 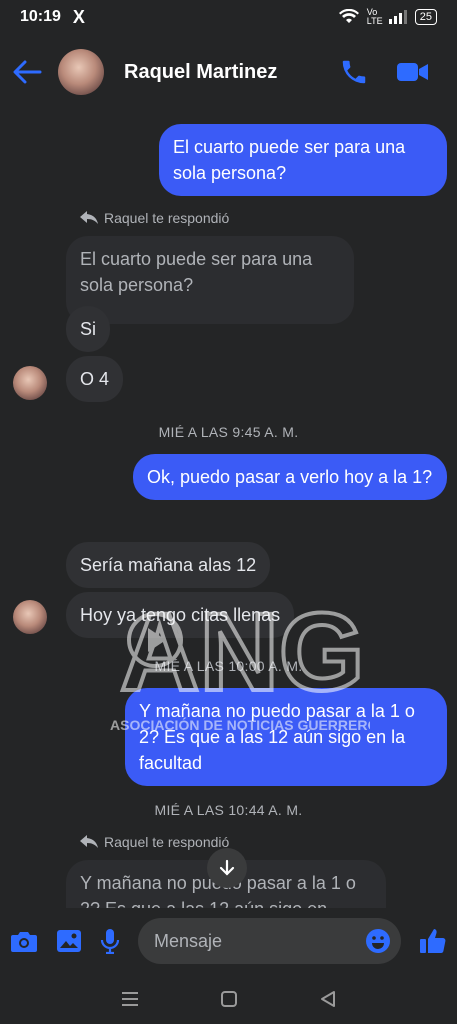 I want to click on scroll-to-bottom-button, so click(x=227, y=868).